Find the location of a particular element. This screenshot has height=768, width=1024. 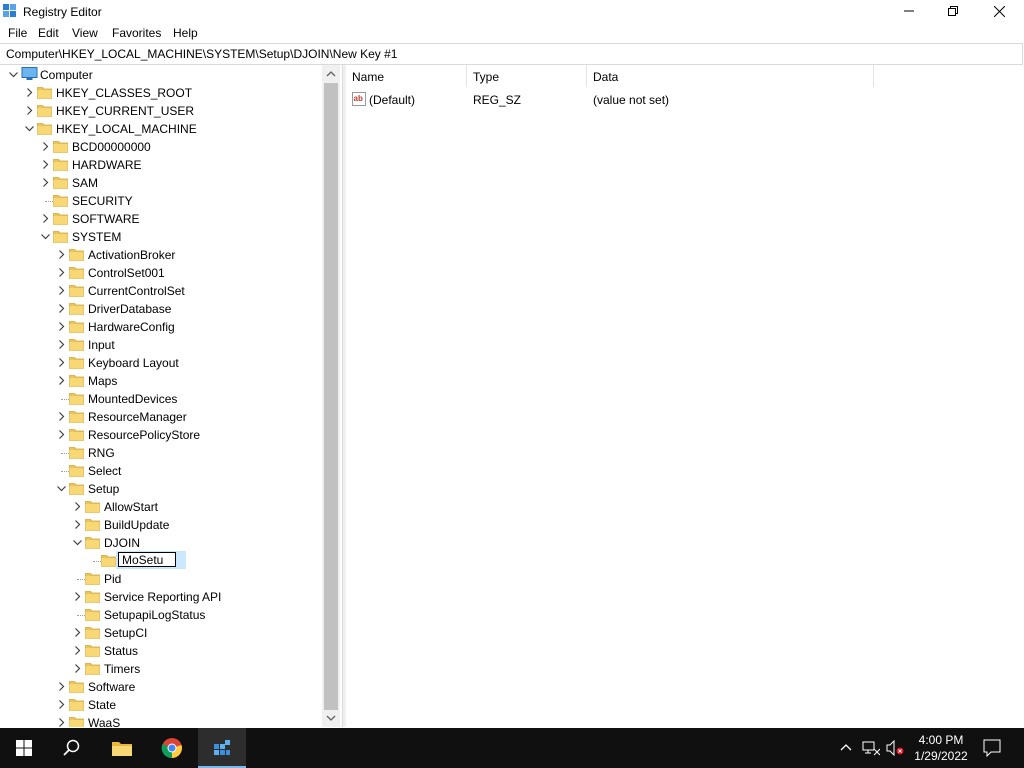

key-input: Input is located at coordinates (160, 345).